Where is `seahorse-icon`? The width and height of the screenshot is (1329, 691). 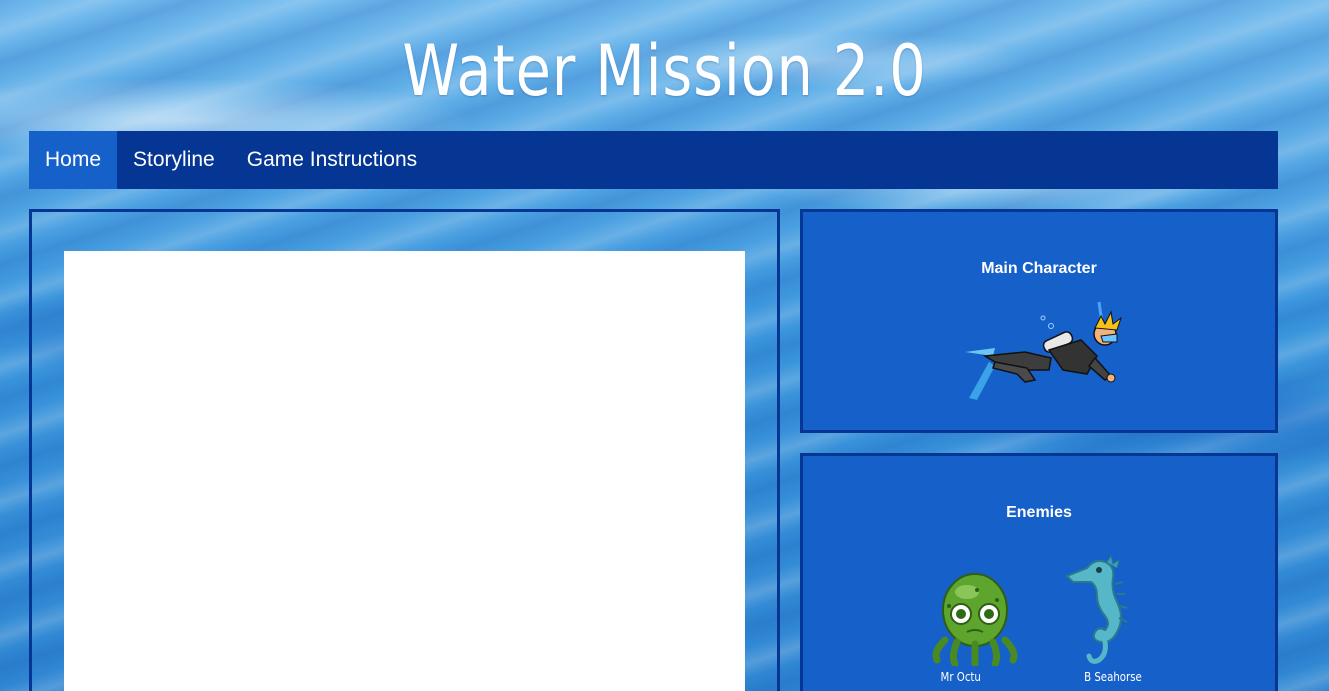 seahorse-icon is located at coordinates (1096, 609).